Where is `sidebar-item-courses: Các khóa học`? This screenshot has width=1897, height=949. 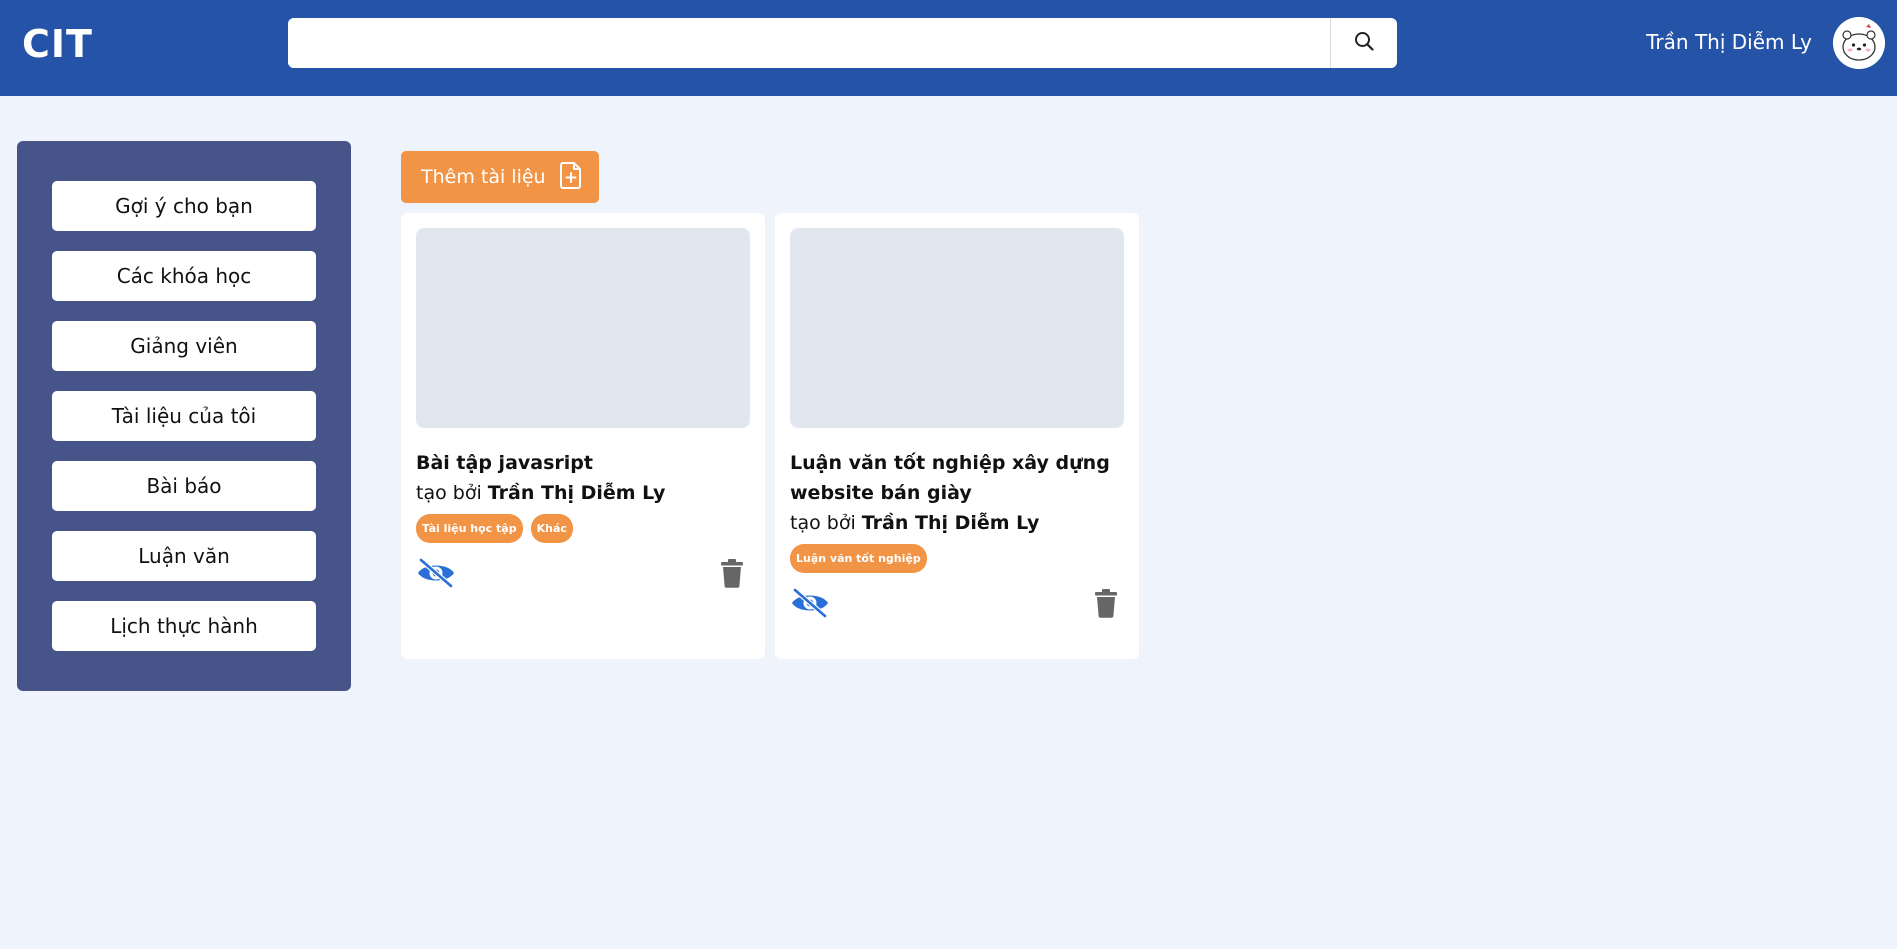
sidebar-item-courses: Các khóa học is located at coordinates (184, 276).